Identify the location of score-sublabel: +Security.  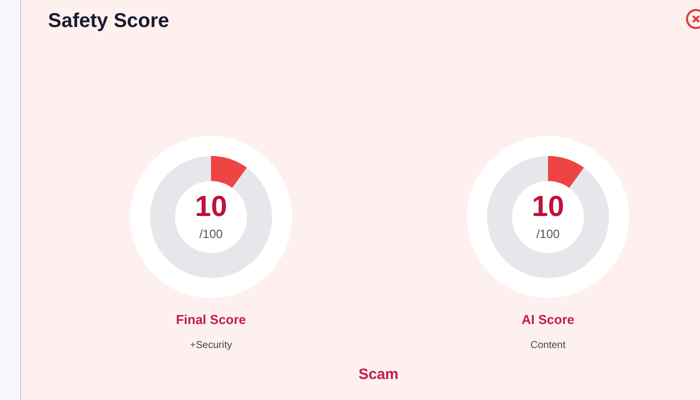
(211, 345).